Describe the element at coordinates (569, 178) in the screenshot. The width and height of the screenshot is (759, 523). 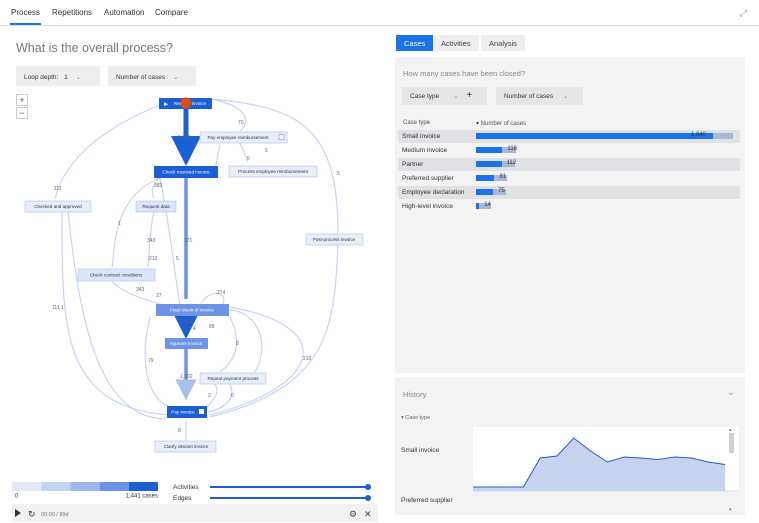
I see `table-row: Preferred supplier 81` at that location.